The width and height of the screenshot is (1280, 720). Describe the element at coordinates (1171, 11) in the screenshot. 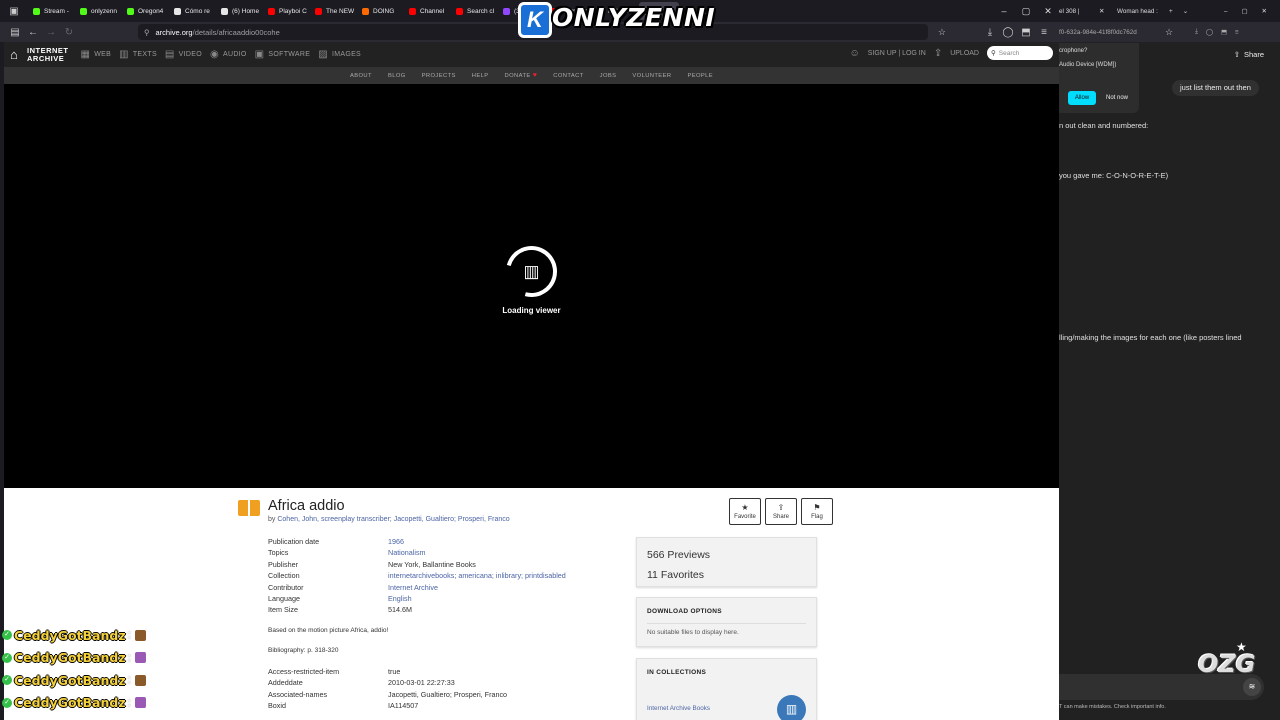

I see `right-new-tab-icon: +` at that location.